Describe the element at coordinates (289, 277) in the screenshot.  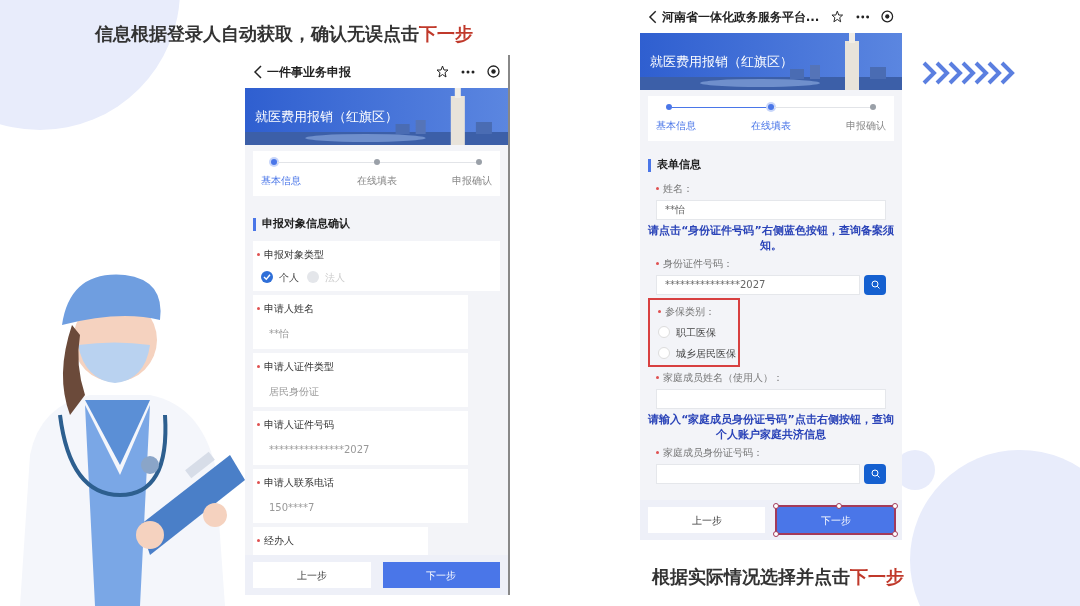
I see `option-label: 个人` at that location.